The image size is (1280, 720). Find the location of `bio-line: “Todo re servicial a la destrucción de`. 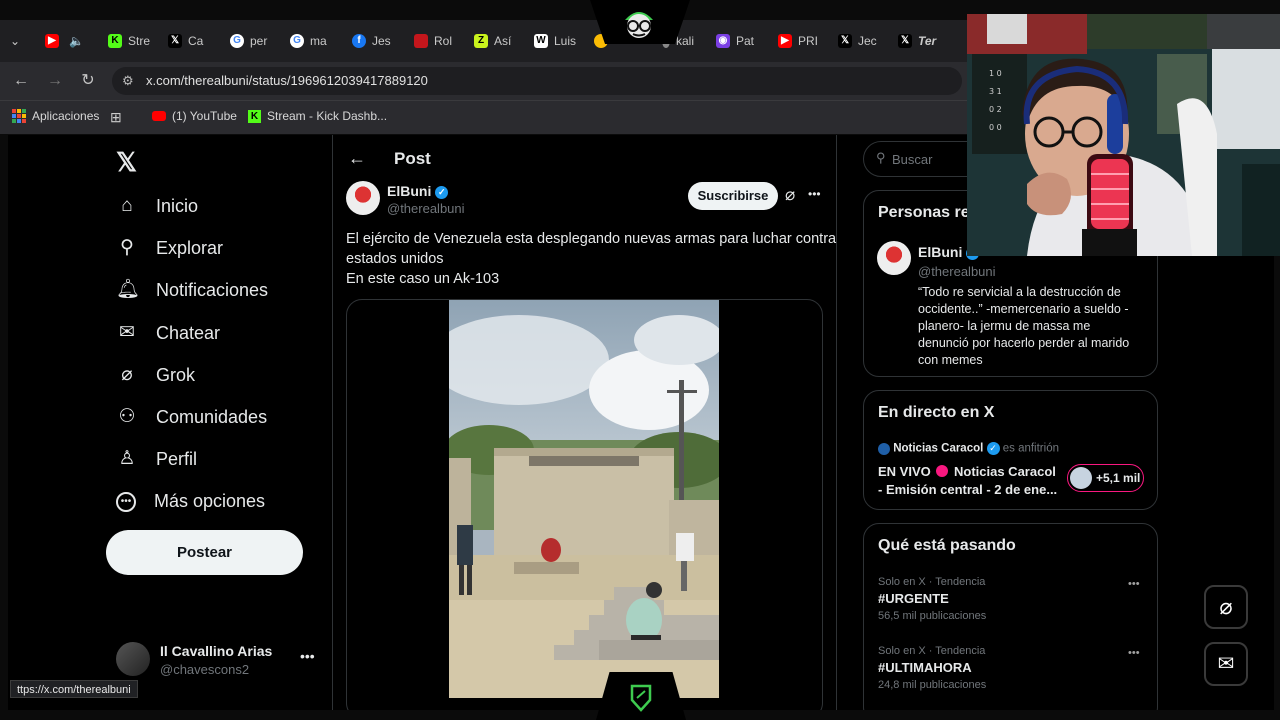

bio-line: “Todo re servicial a la destrucción de is located at coordinates (1019, 292).